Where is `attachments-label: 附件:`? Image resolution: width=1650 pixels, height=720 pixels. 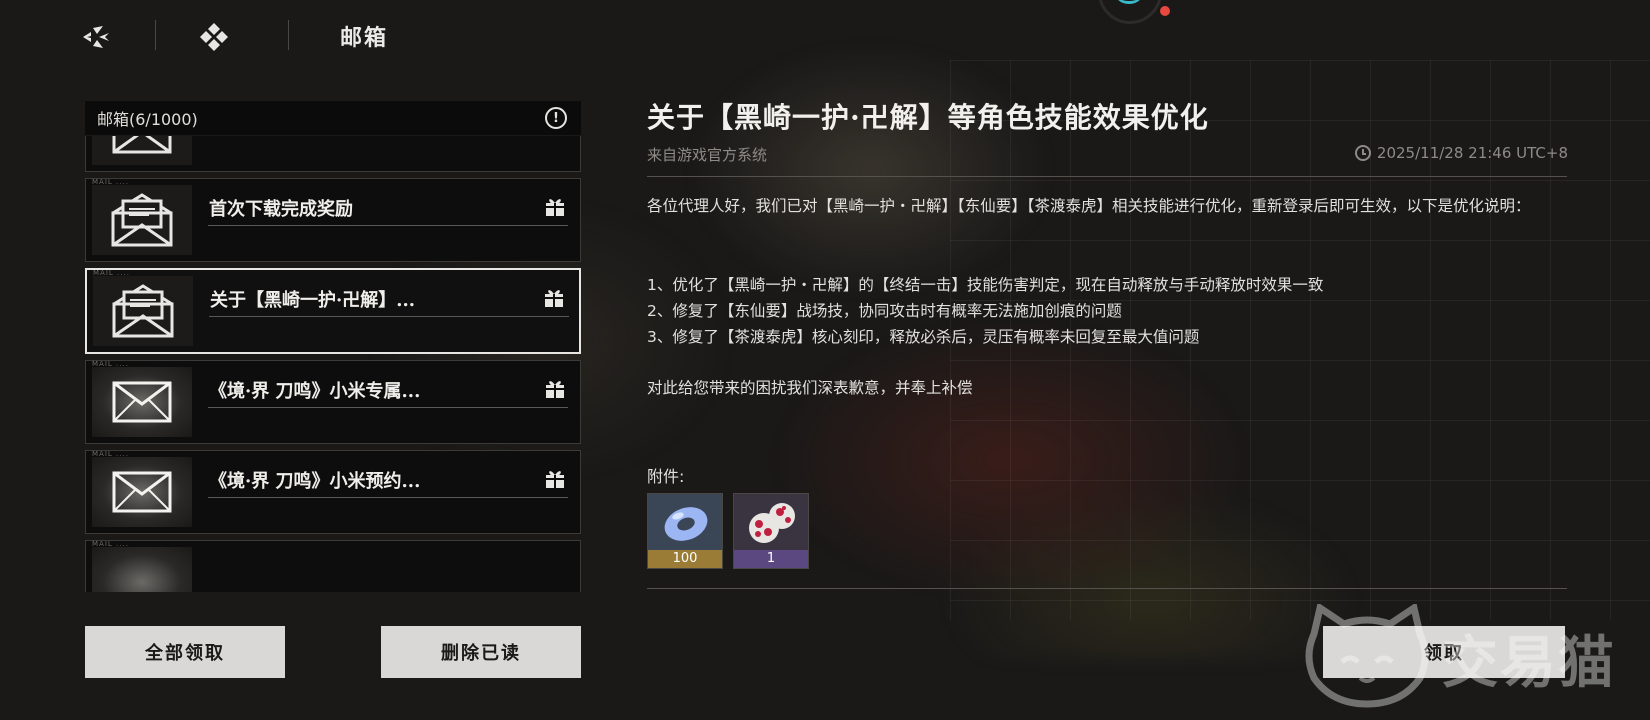
attachments-label: 附件: is located at coordinates (666, 476).